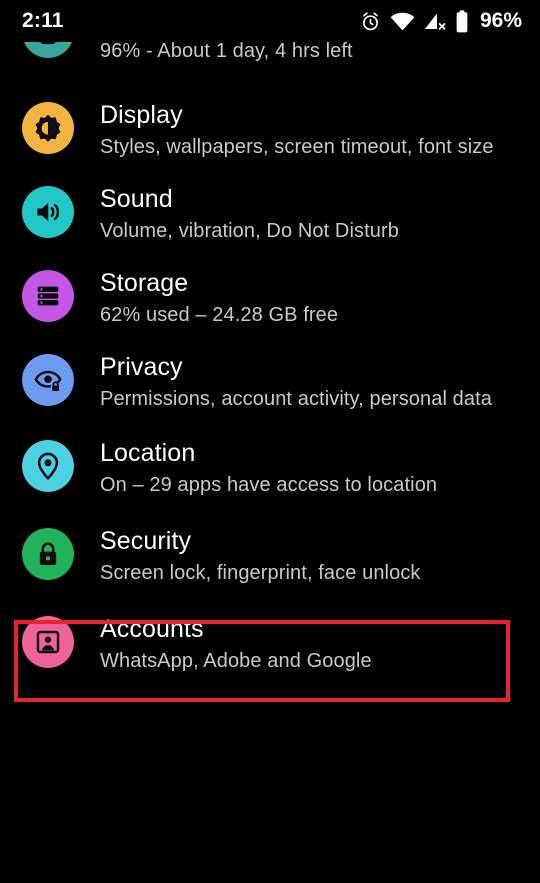 This screenshot has height=883, width=540. What do you see at coordinates (48, 466) in the screenshot?
I see `map-pin-icon` at bounding box center [48, 466].